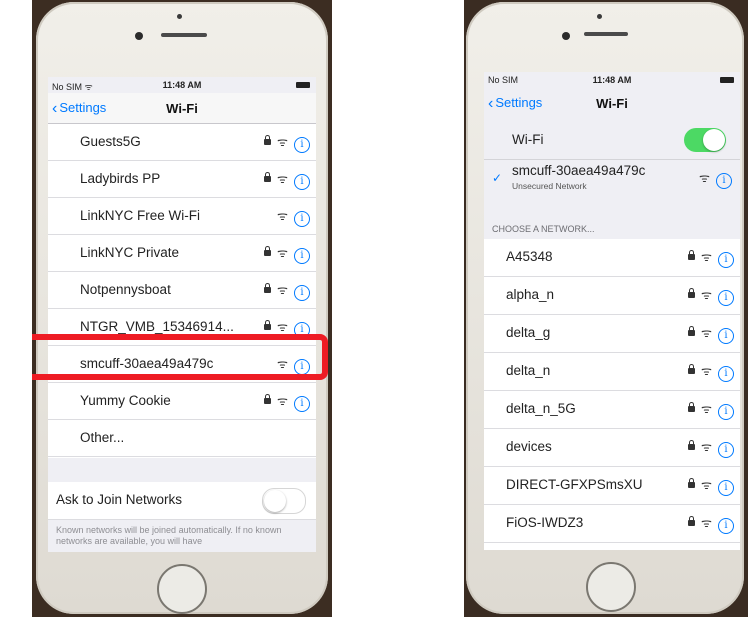 The width and height of the screenshot is (748, 617). What do you see at coordinates (182, 179) in the screenshot?
I see `network-row: Ladybirds PP ᯤ i` at bounding box center [182, 179].